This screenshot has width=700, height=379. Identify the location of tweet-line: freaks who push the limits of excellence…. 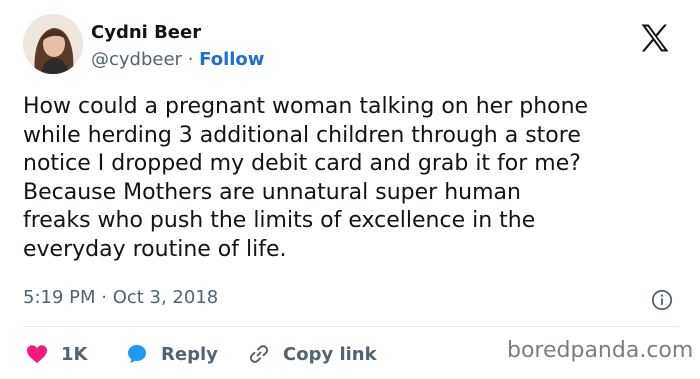
(279, 220).